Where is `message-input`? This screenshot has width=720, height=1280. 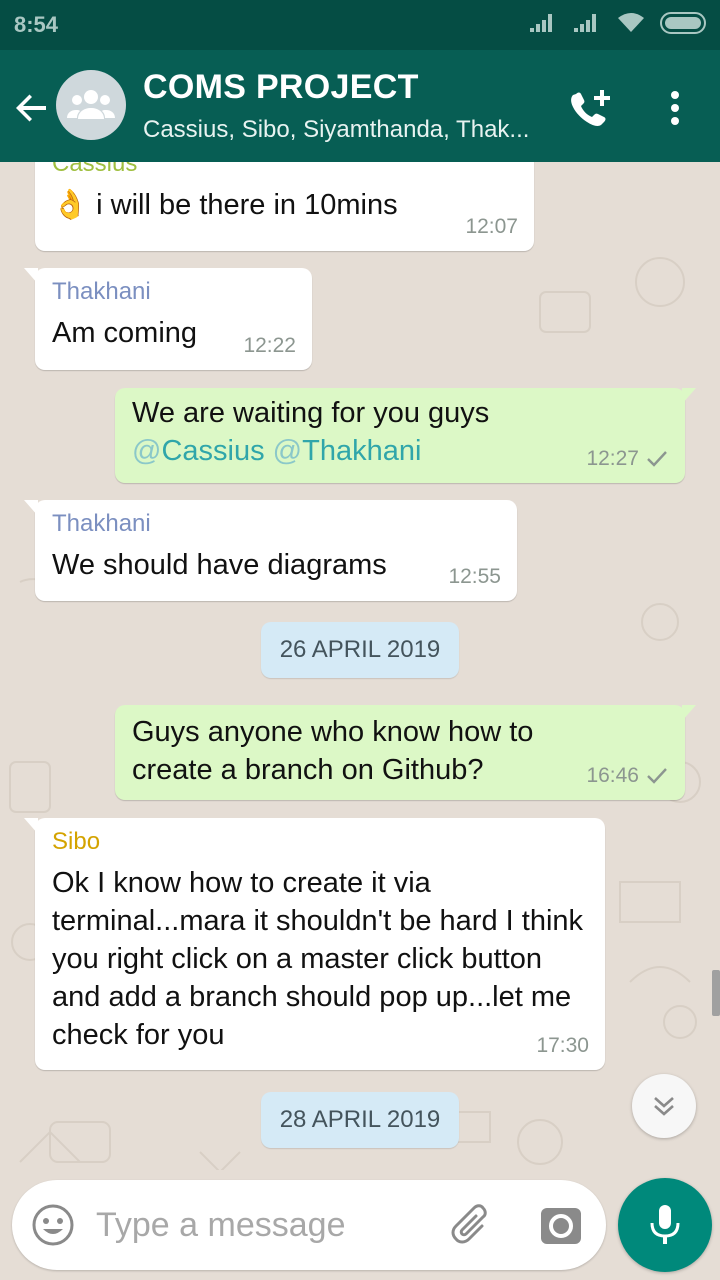
message-input is located at coordinates (261, 1225).